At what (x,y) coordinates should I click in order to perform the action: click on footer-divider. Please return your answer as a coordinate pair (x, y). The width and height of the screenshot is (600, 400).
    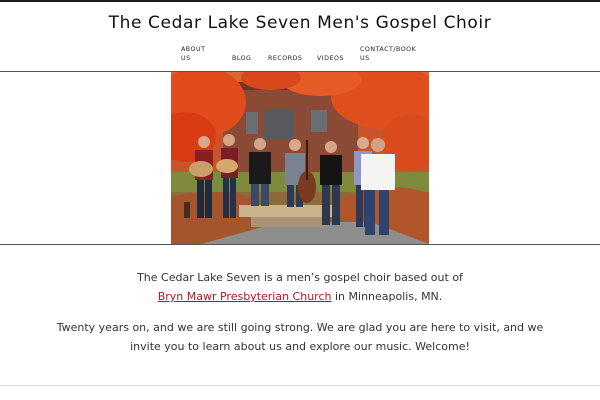
    Looking at the image, I should click on (300, 385).